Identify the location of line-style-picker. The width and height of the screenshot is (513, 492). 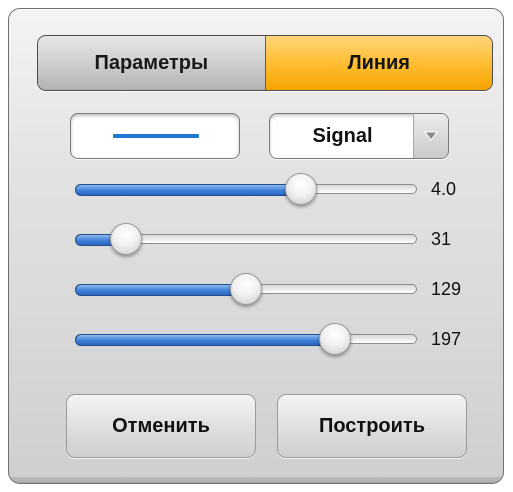
(155, 136).